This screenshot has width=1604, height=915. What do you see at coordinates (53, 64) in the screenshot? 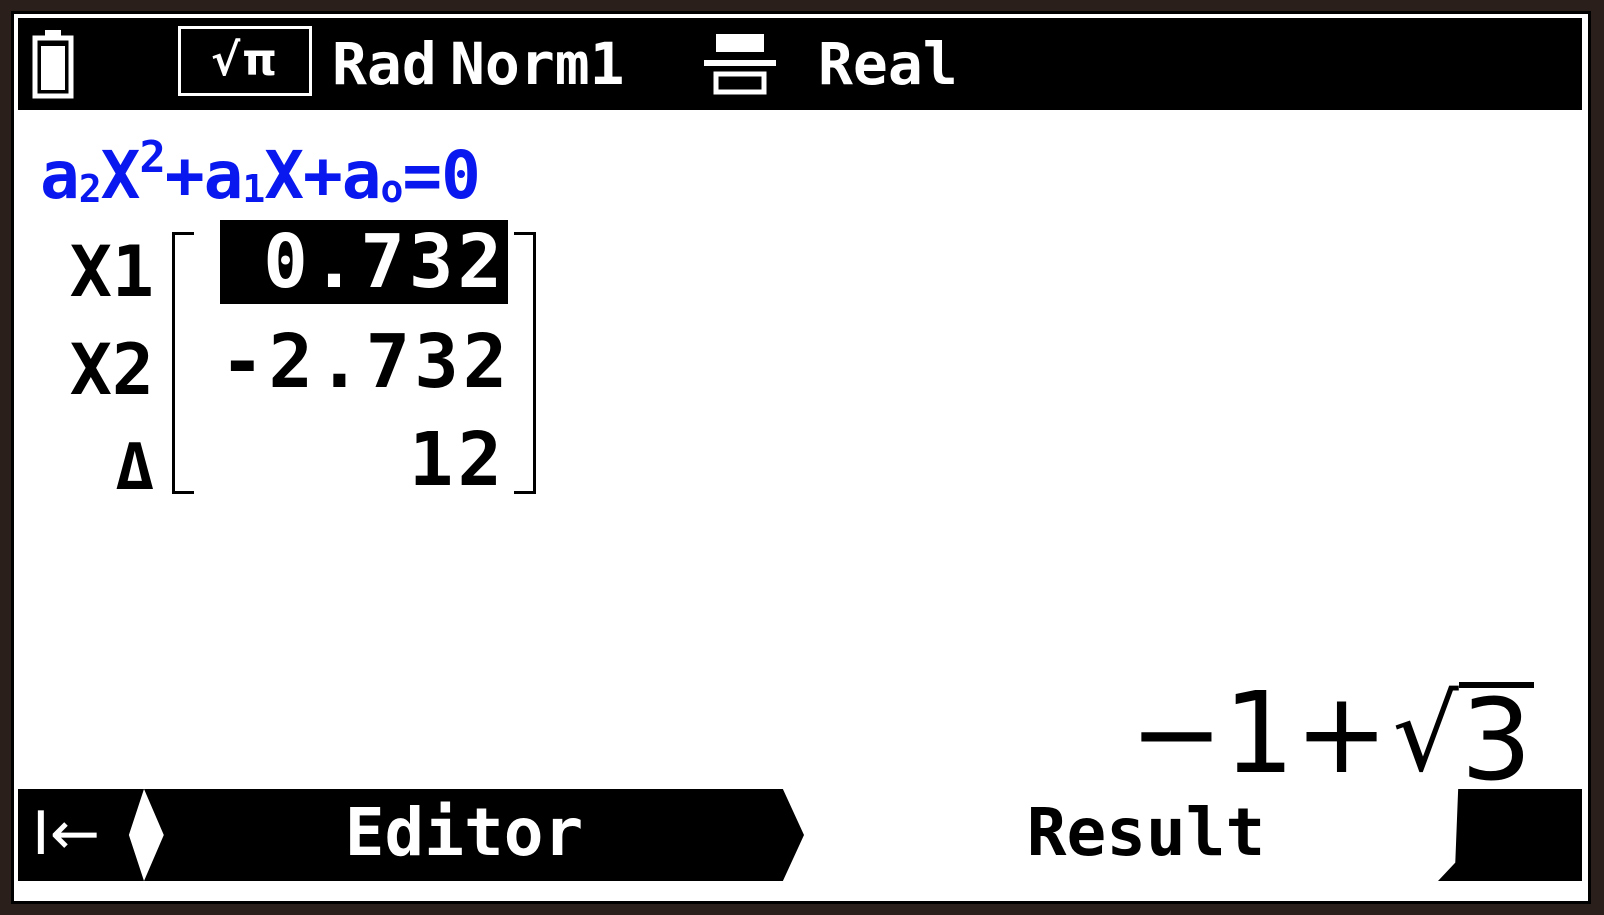
I see `battery-icon` at bounding box center [53, 64].